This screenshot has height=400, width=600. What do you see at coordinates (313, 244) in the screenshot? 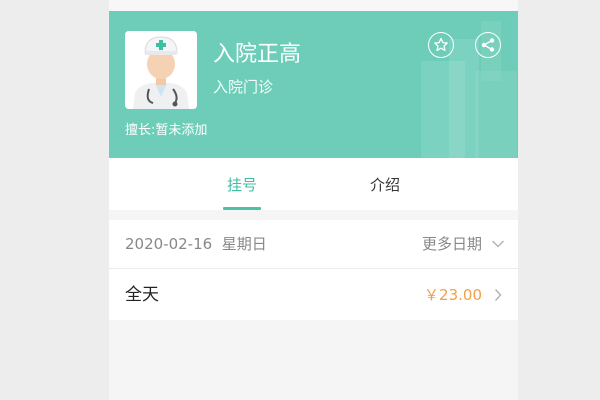
I see `date-row: 2020-02-16 星期日 更多日期` at bounding box center [313, 244].